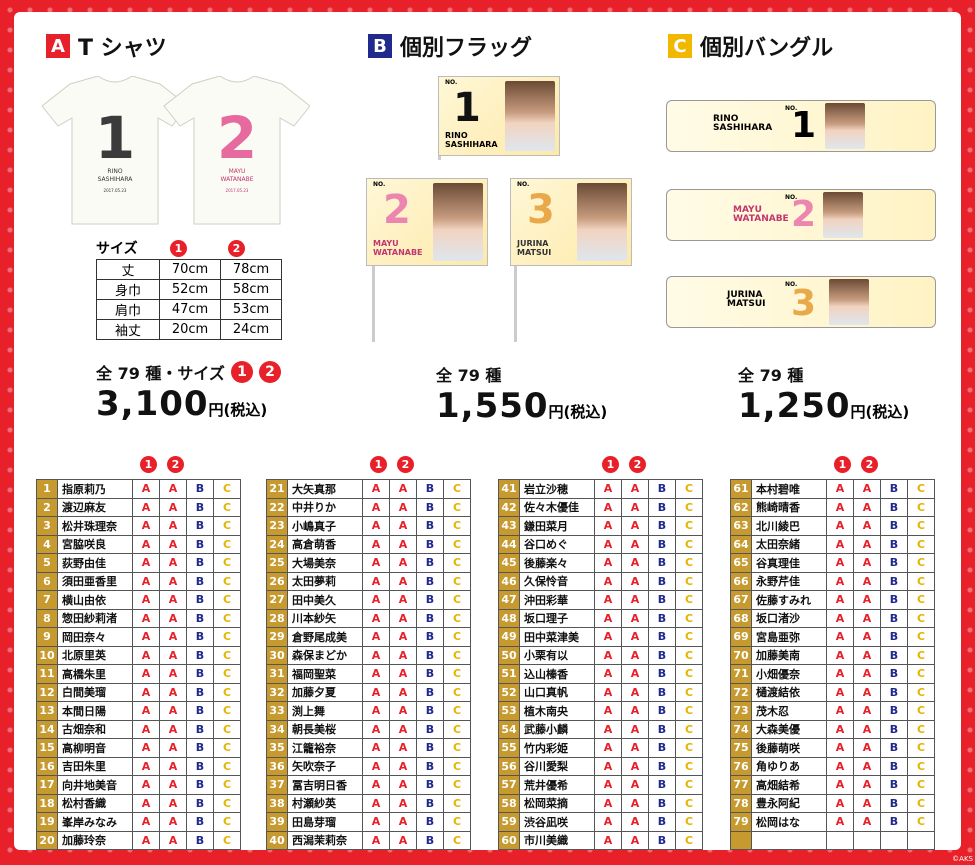 Image resolution: width=975 pixels, height=865 pixels. I want to click on table-row: 56 谷川愛梨 A A B C, so click(600, 766).